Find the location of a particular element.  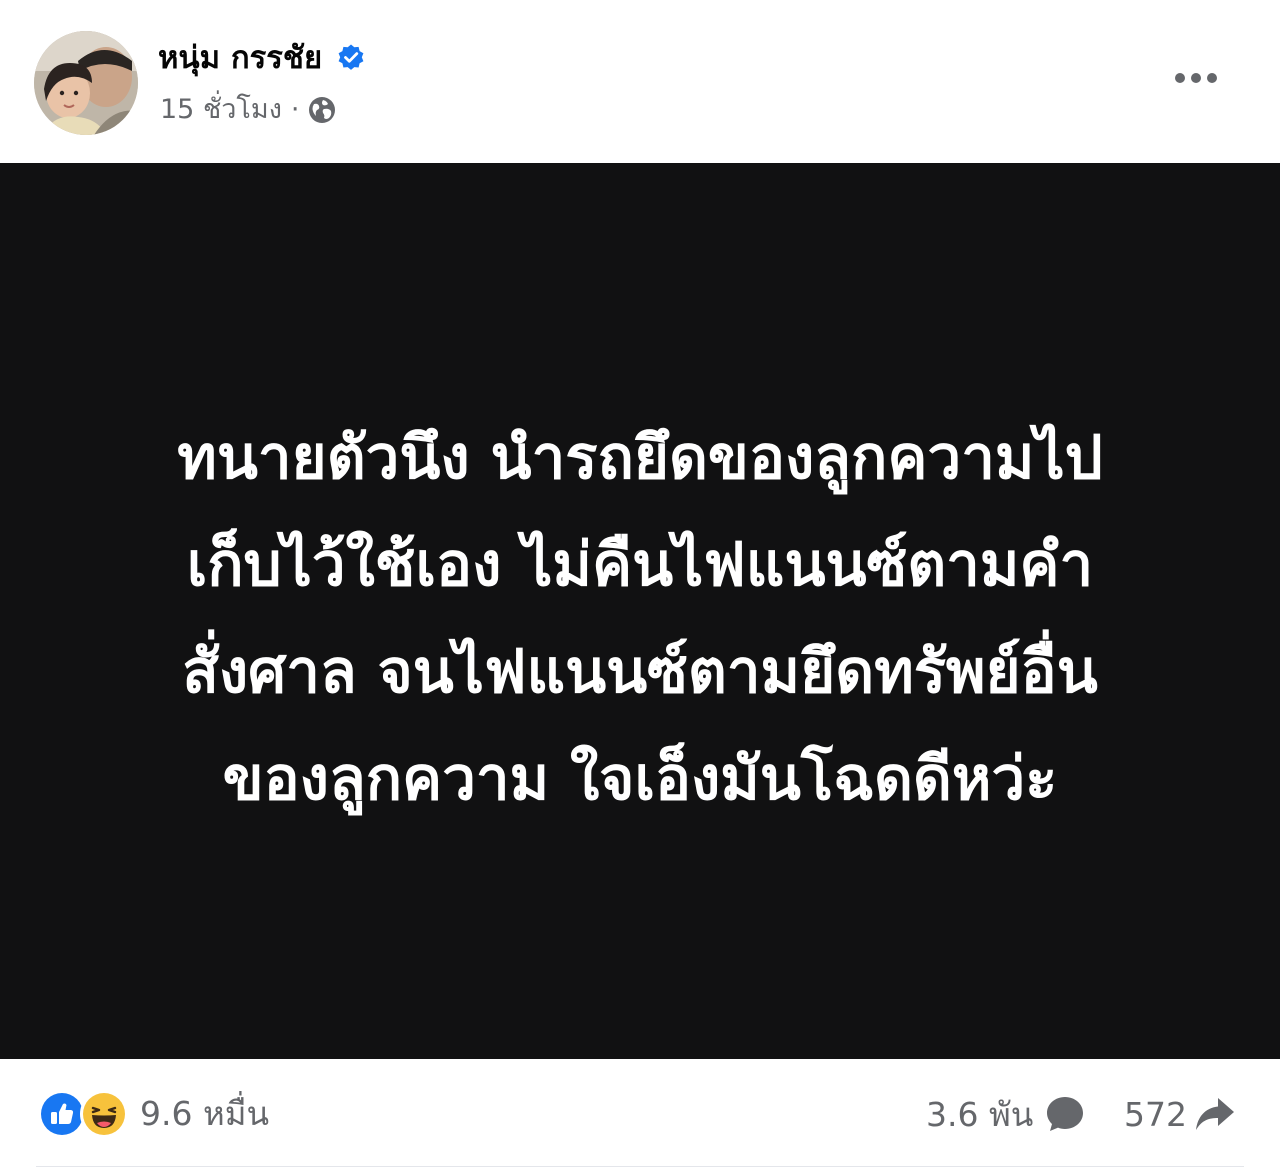

share-count: 572 is located at coordinates (1155, 1114).